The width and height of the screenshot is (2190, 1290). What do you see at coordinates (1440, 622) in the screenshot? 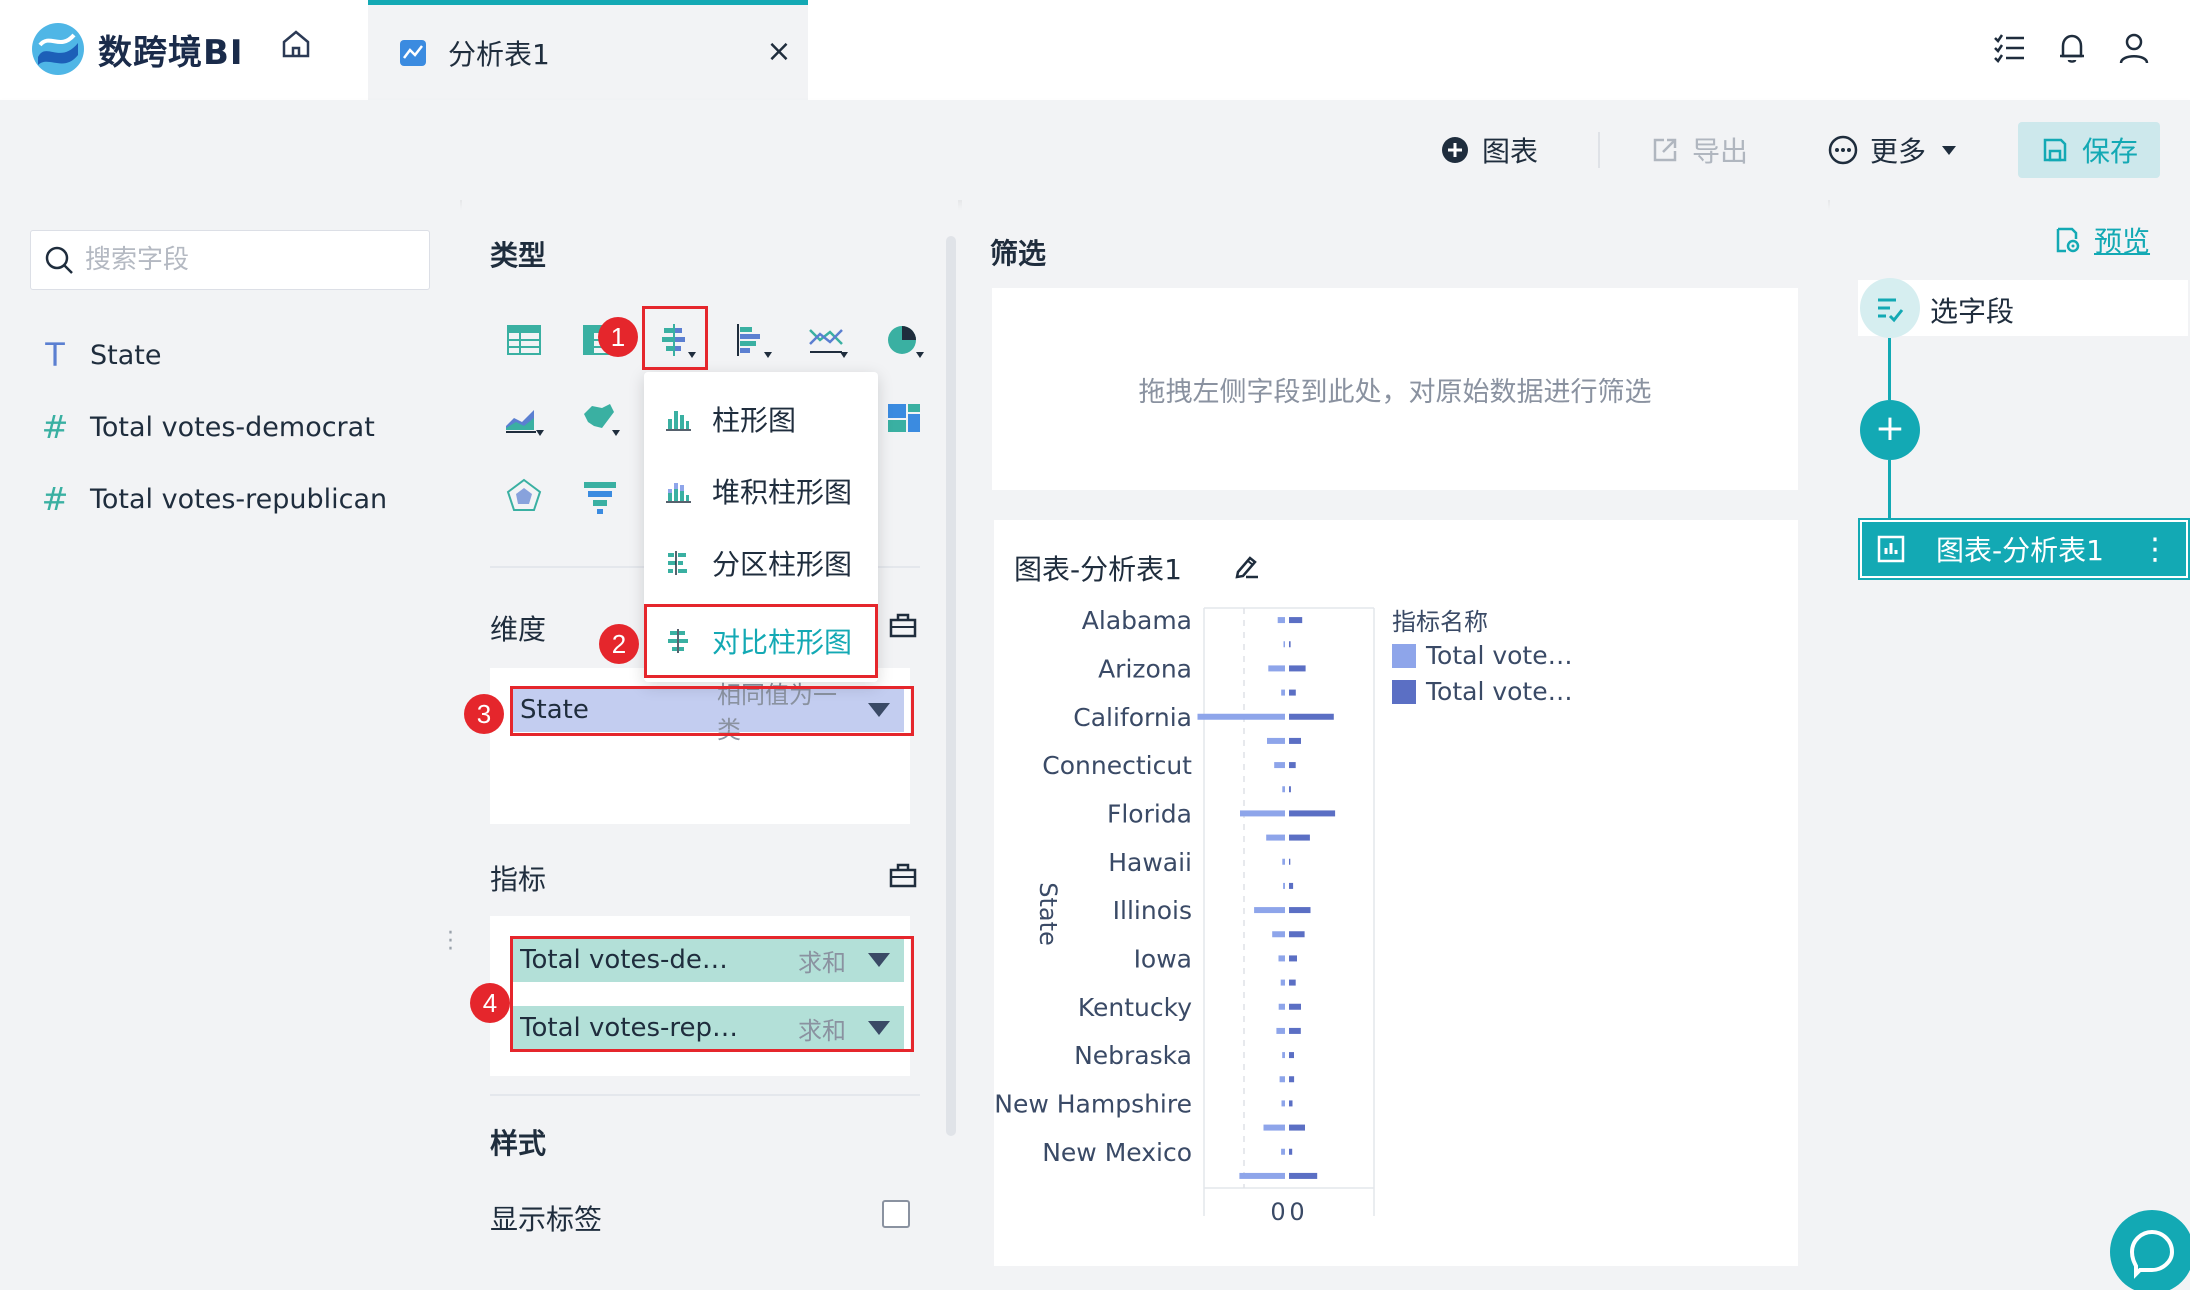
I see `legend-title: 指标名称` at bounding box center [1440, 622].